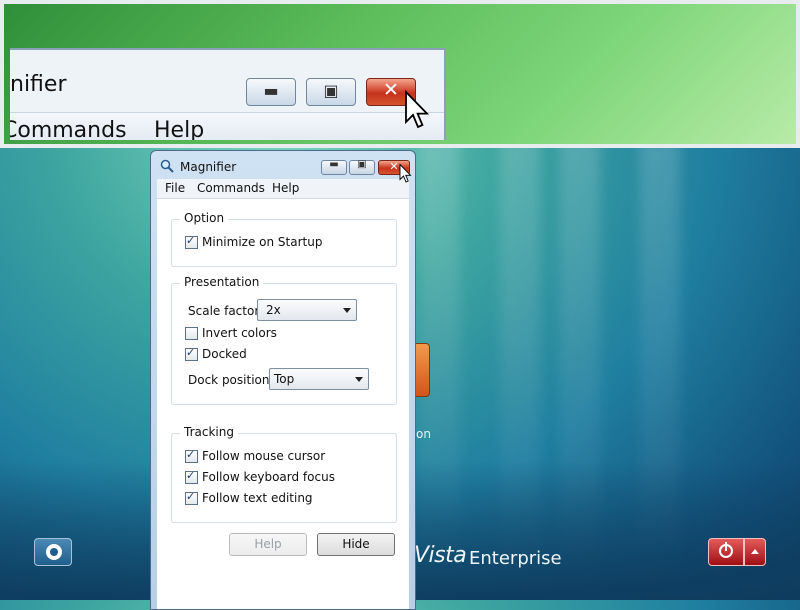 This screenshot has height=610, width=800. I want to click on magnified-pointer-icon, so click(417, 109).